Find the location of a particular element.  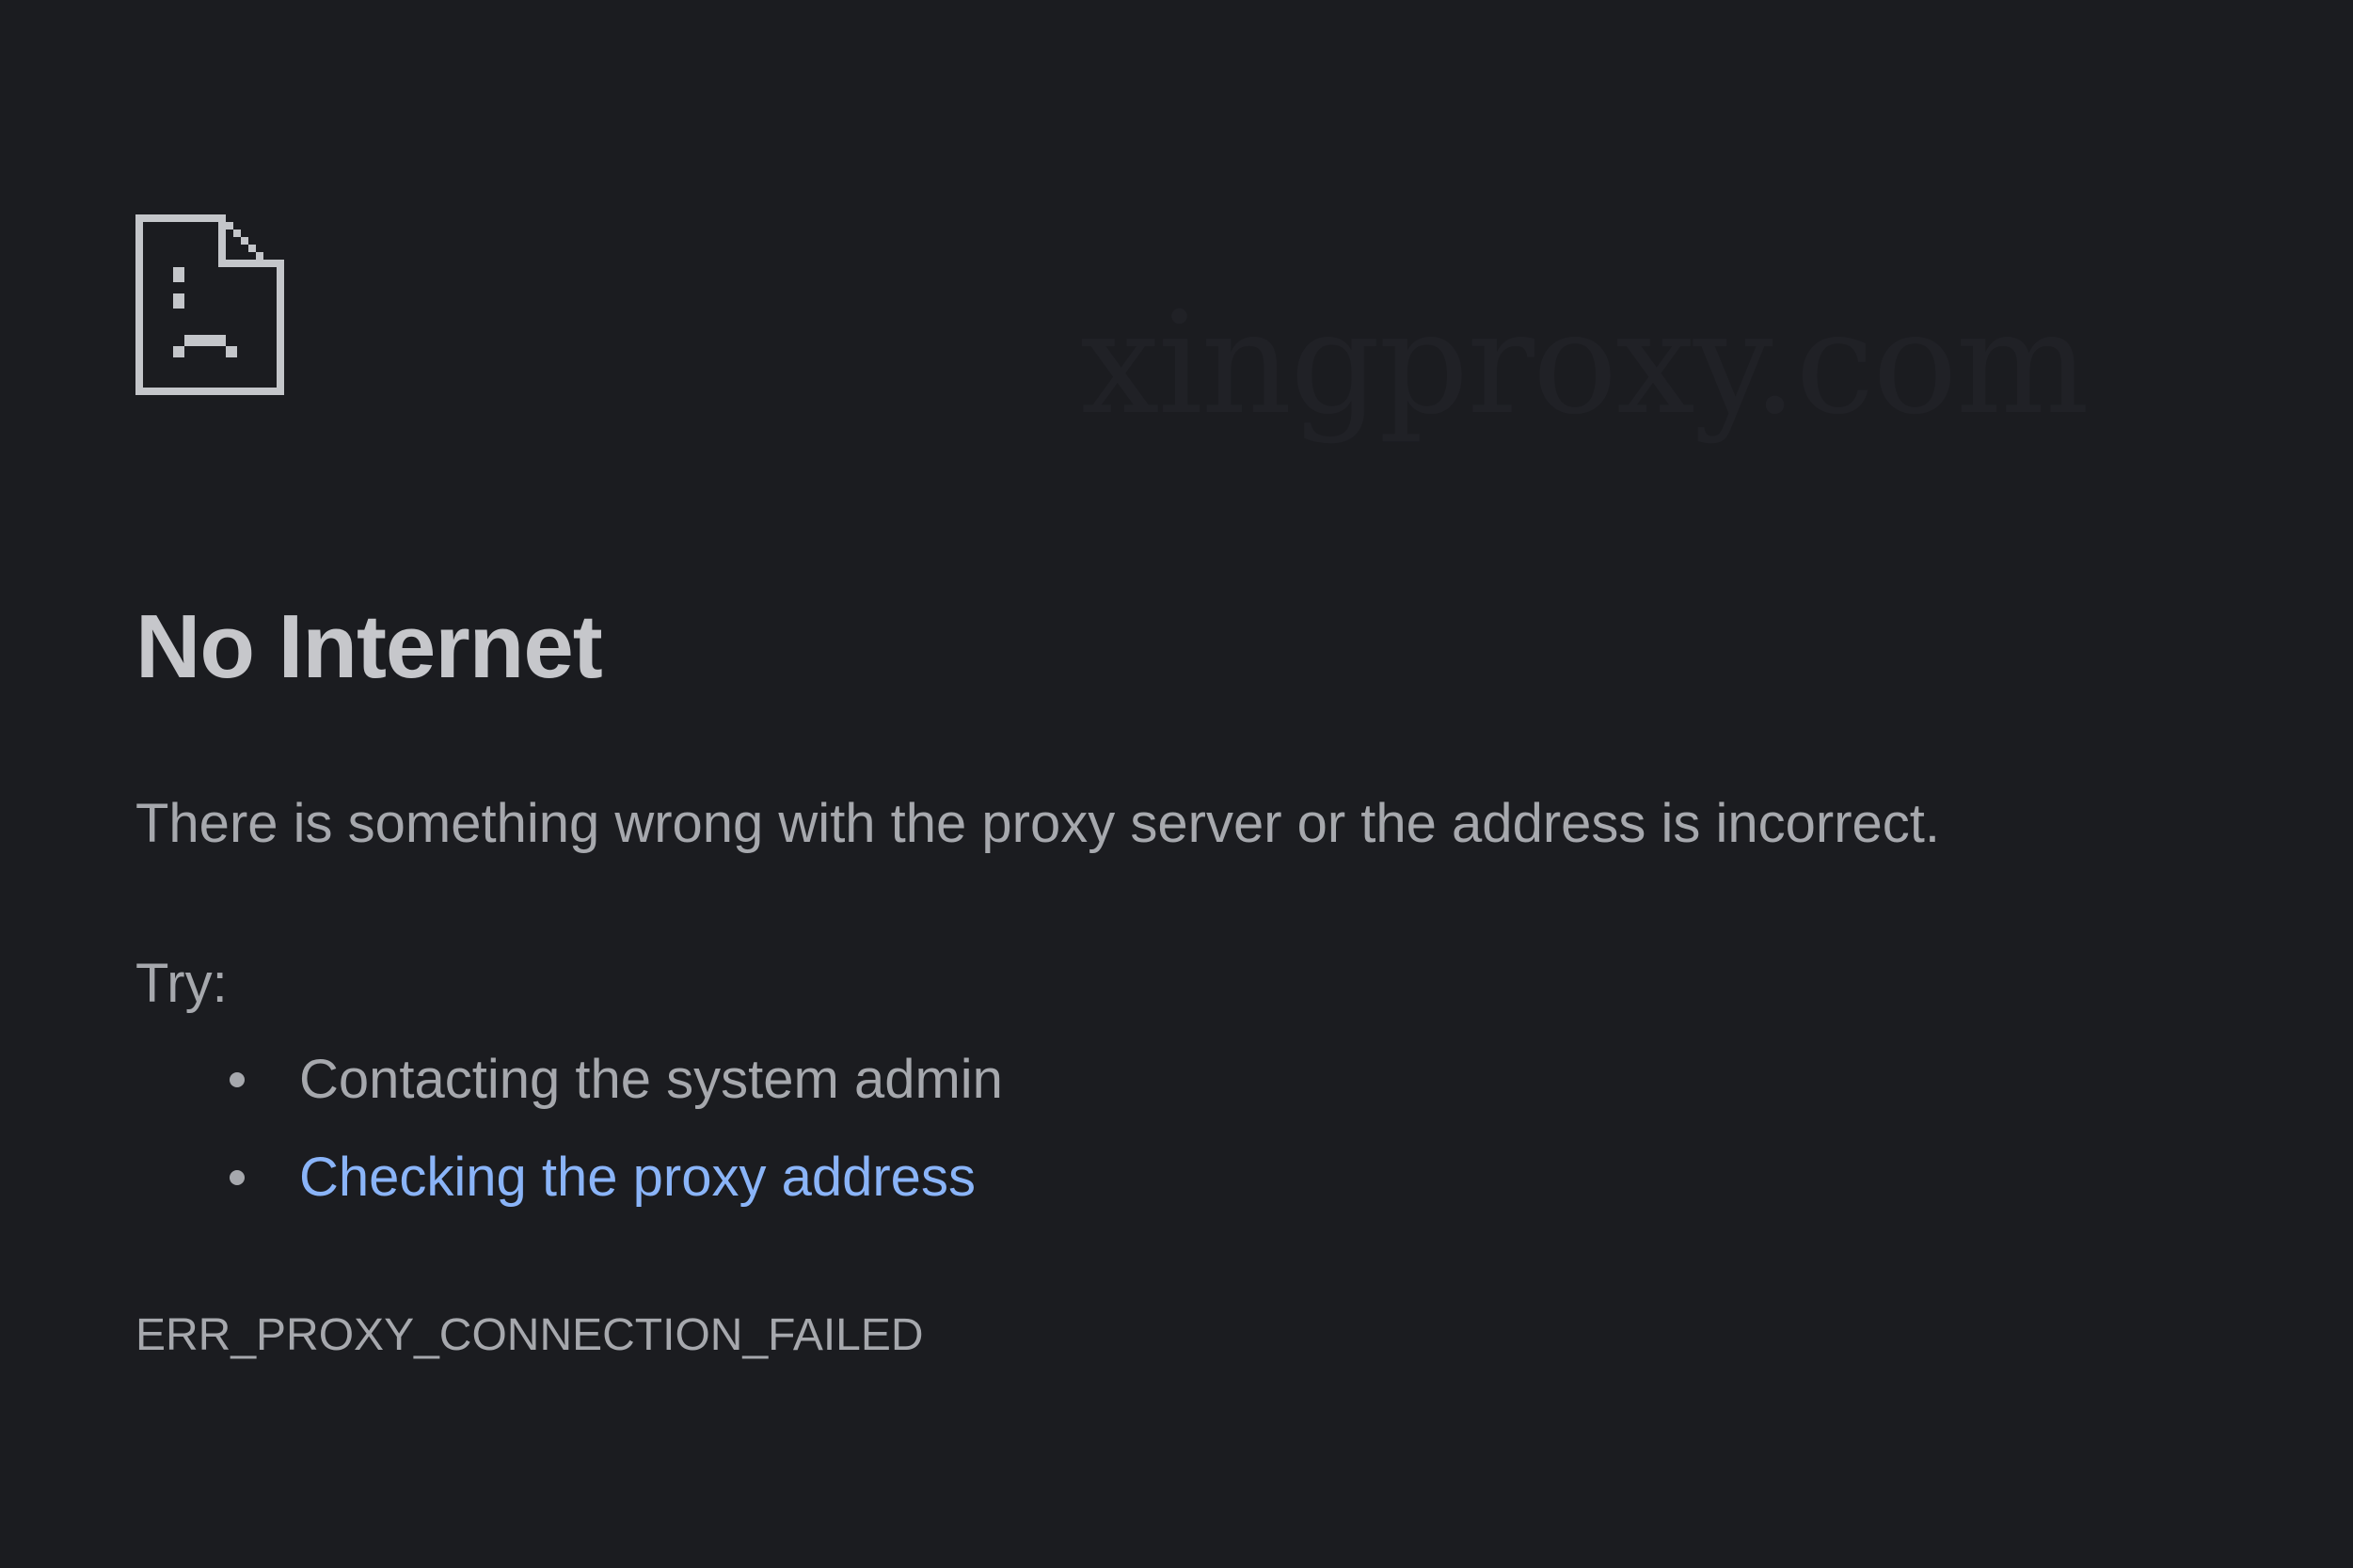

error-code: ERR_PROXY_CONNECTION_FAILED is located at coordinates (529, 1335).